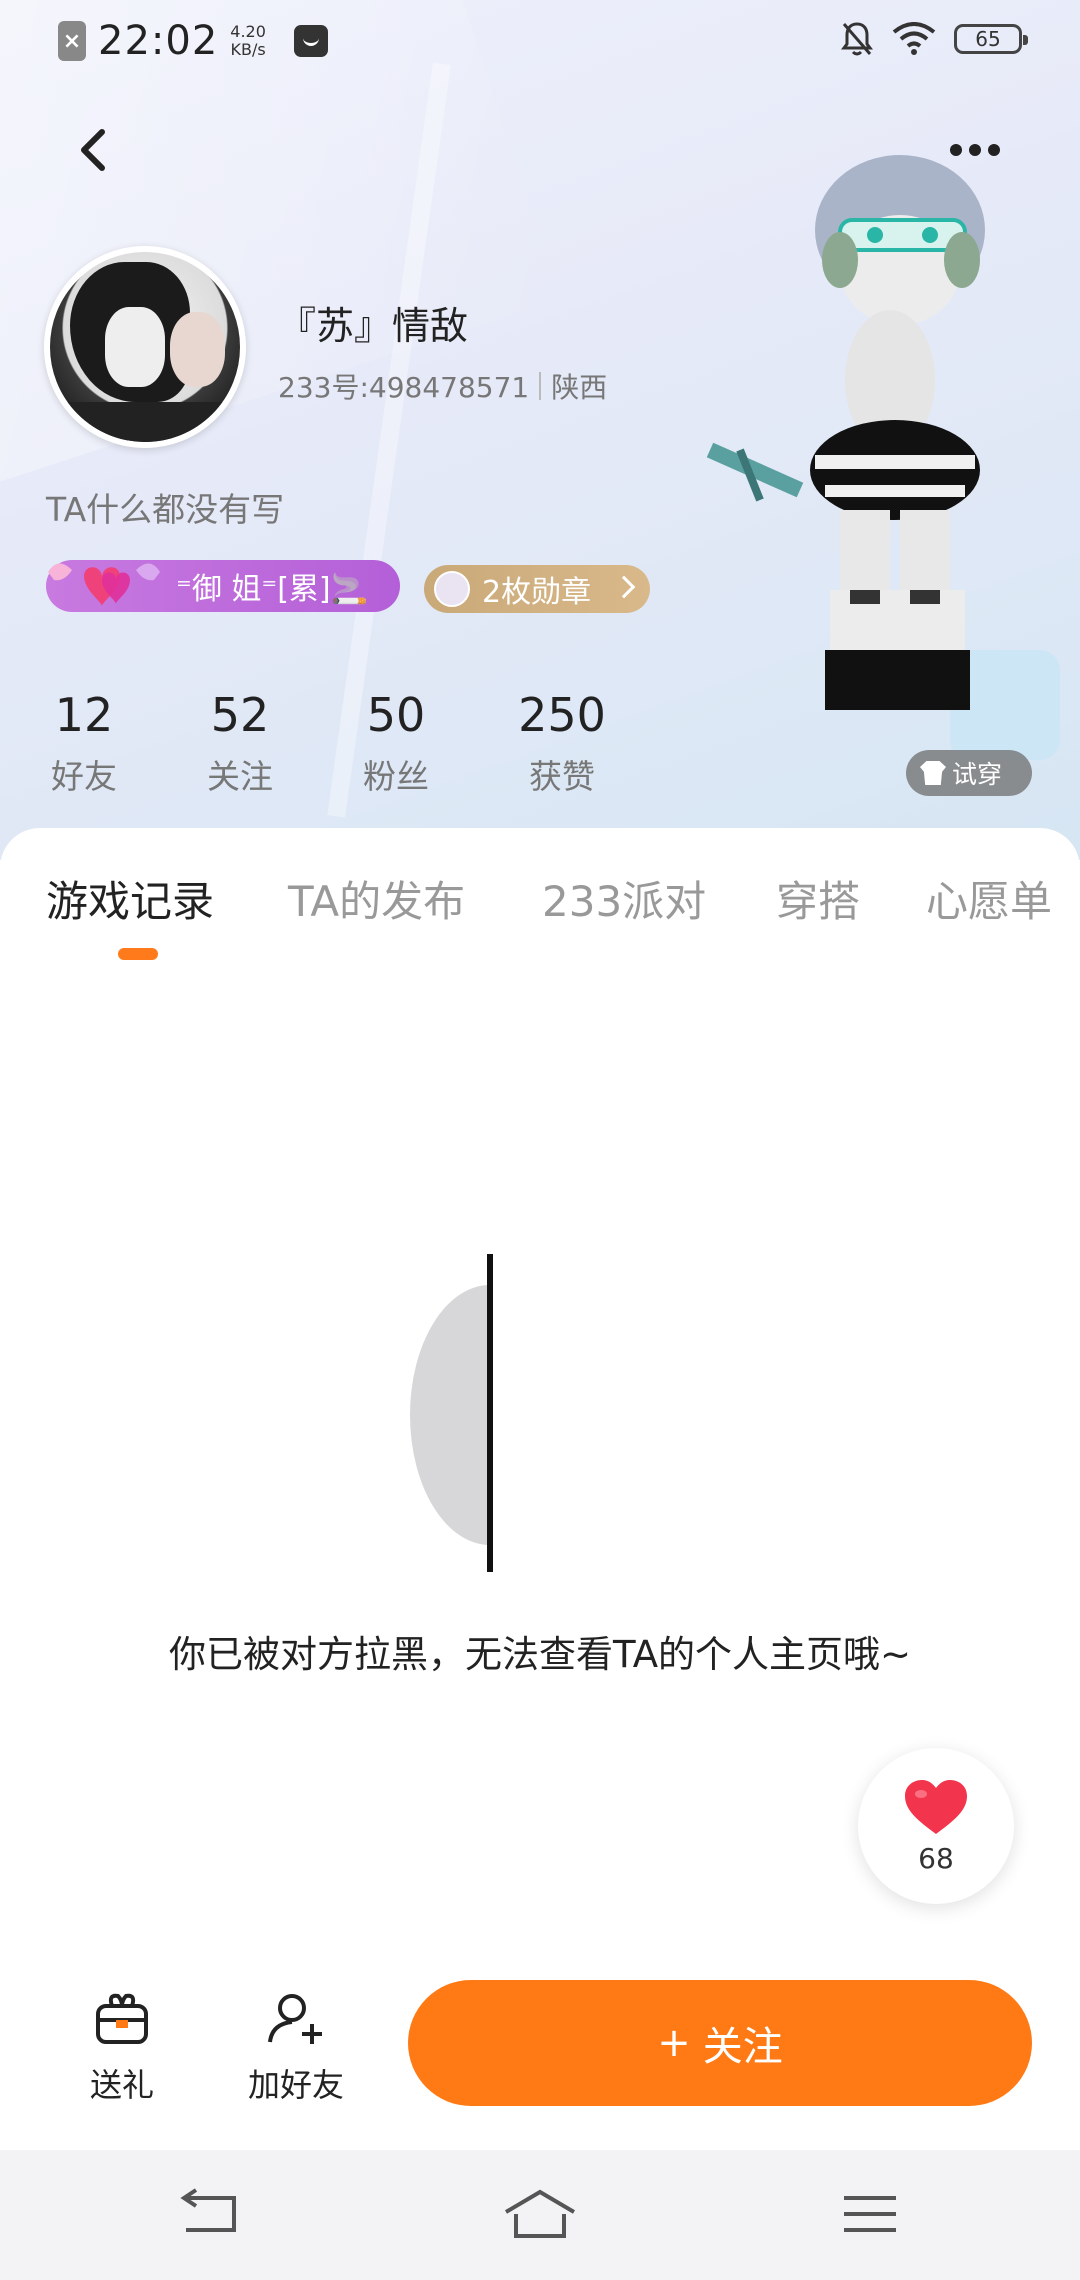 The height and width of the screenshot is (2280, 1080). I want to click on stat-friends: 12 好友, so click(84, 743).